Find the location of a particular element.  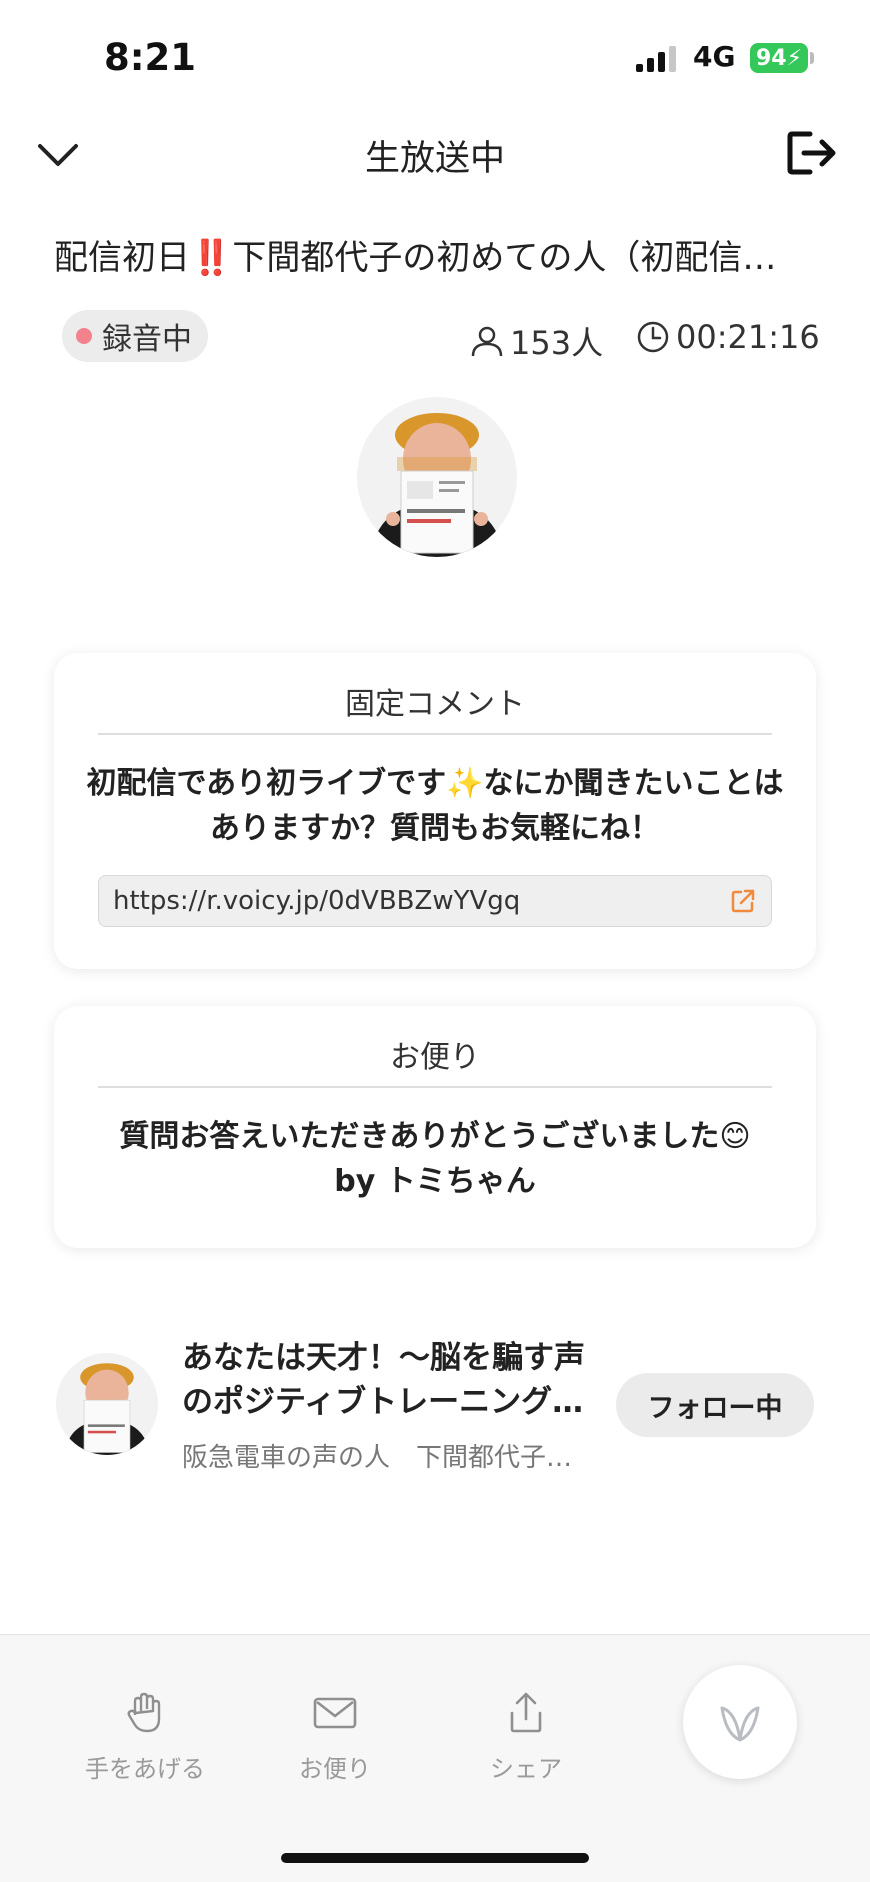

raise-hand-label: 手をあげる is located at coordinates (145, 1769).